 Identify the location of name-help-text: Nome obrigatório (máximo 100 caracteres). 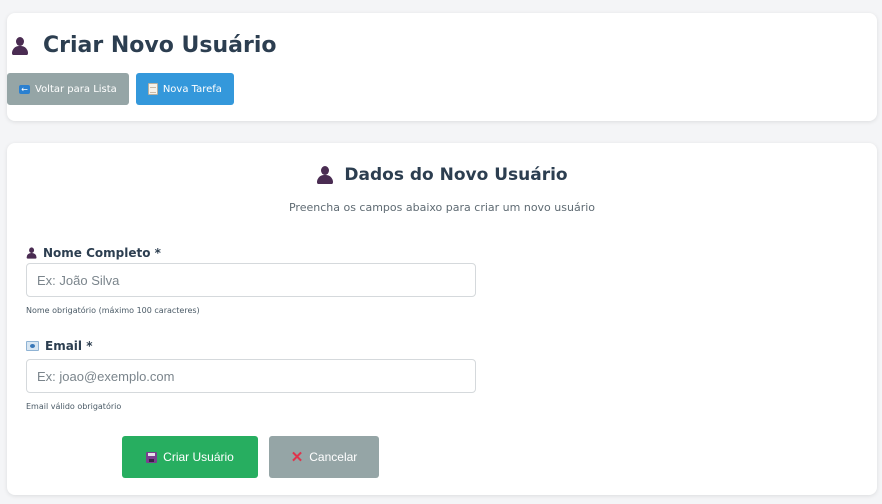
(113, 310).